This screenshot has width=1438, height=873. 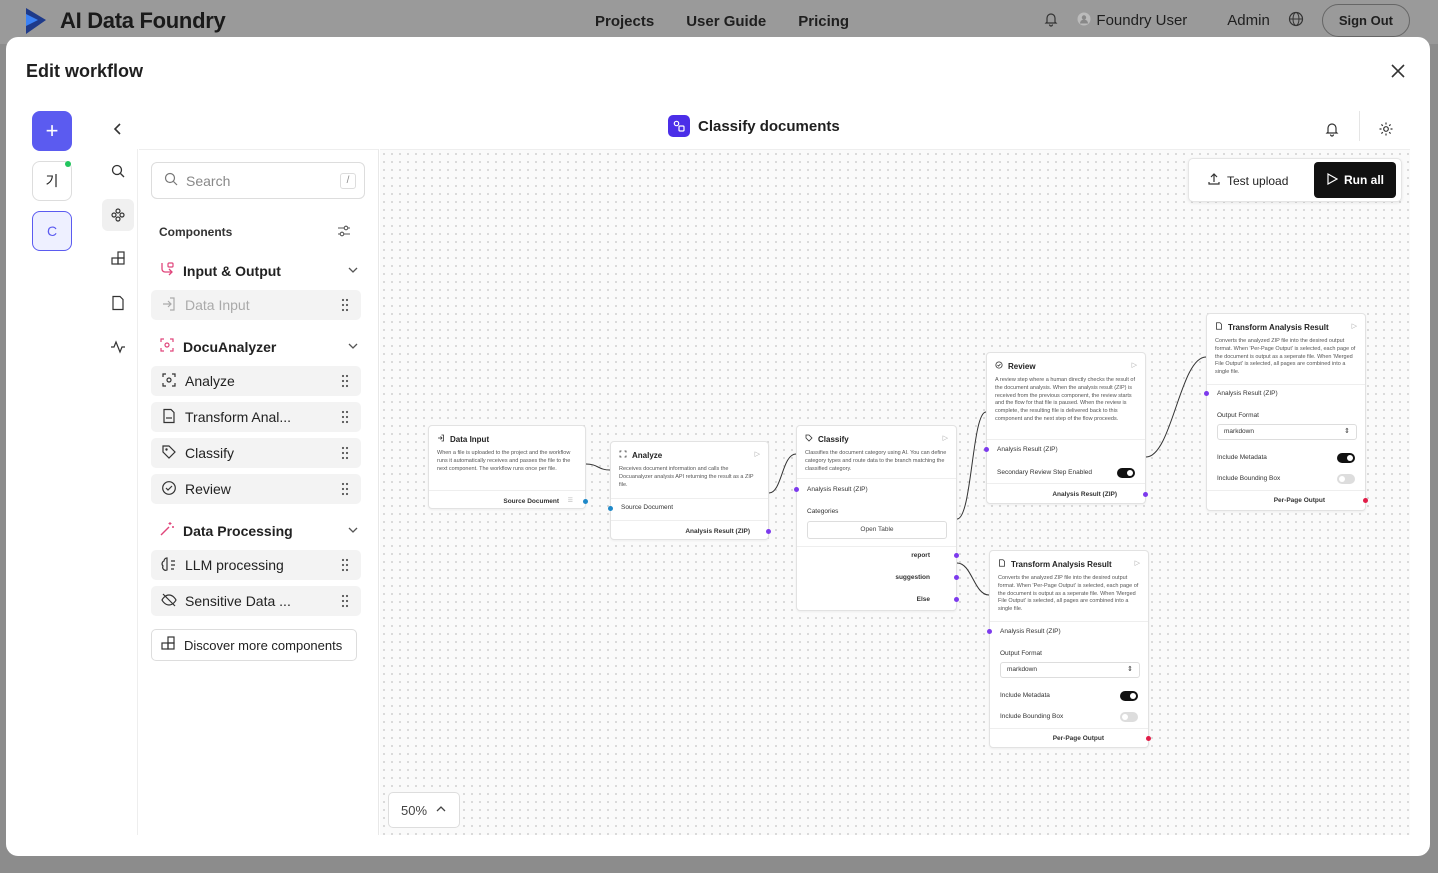 I want to click on port-analysis-result-out: Analysis Result (ZIP), so click(x=1084, y=494).